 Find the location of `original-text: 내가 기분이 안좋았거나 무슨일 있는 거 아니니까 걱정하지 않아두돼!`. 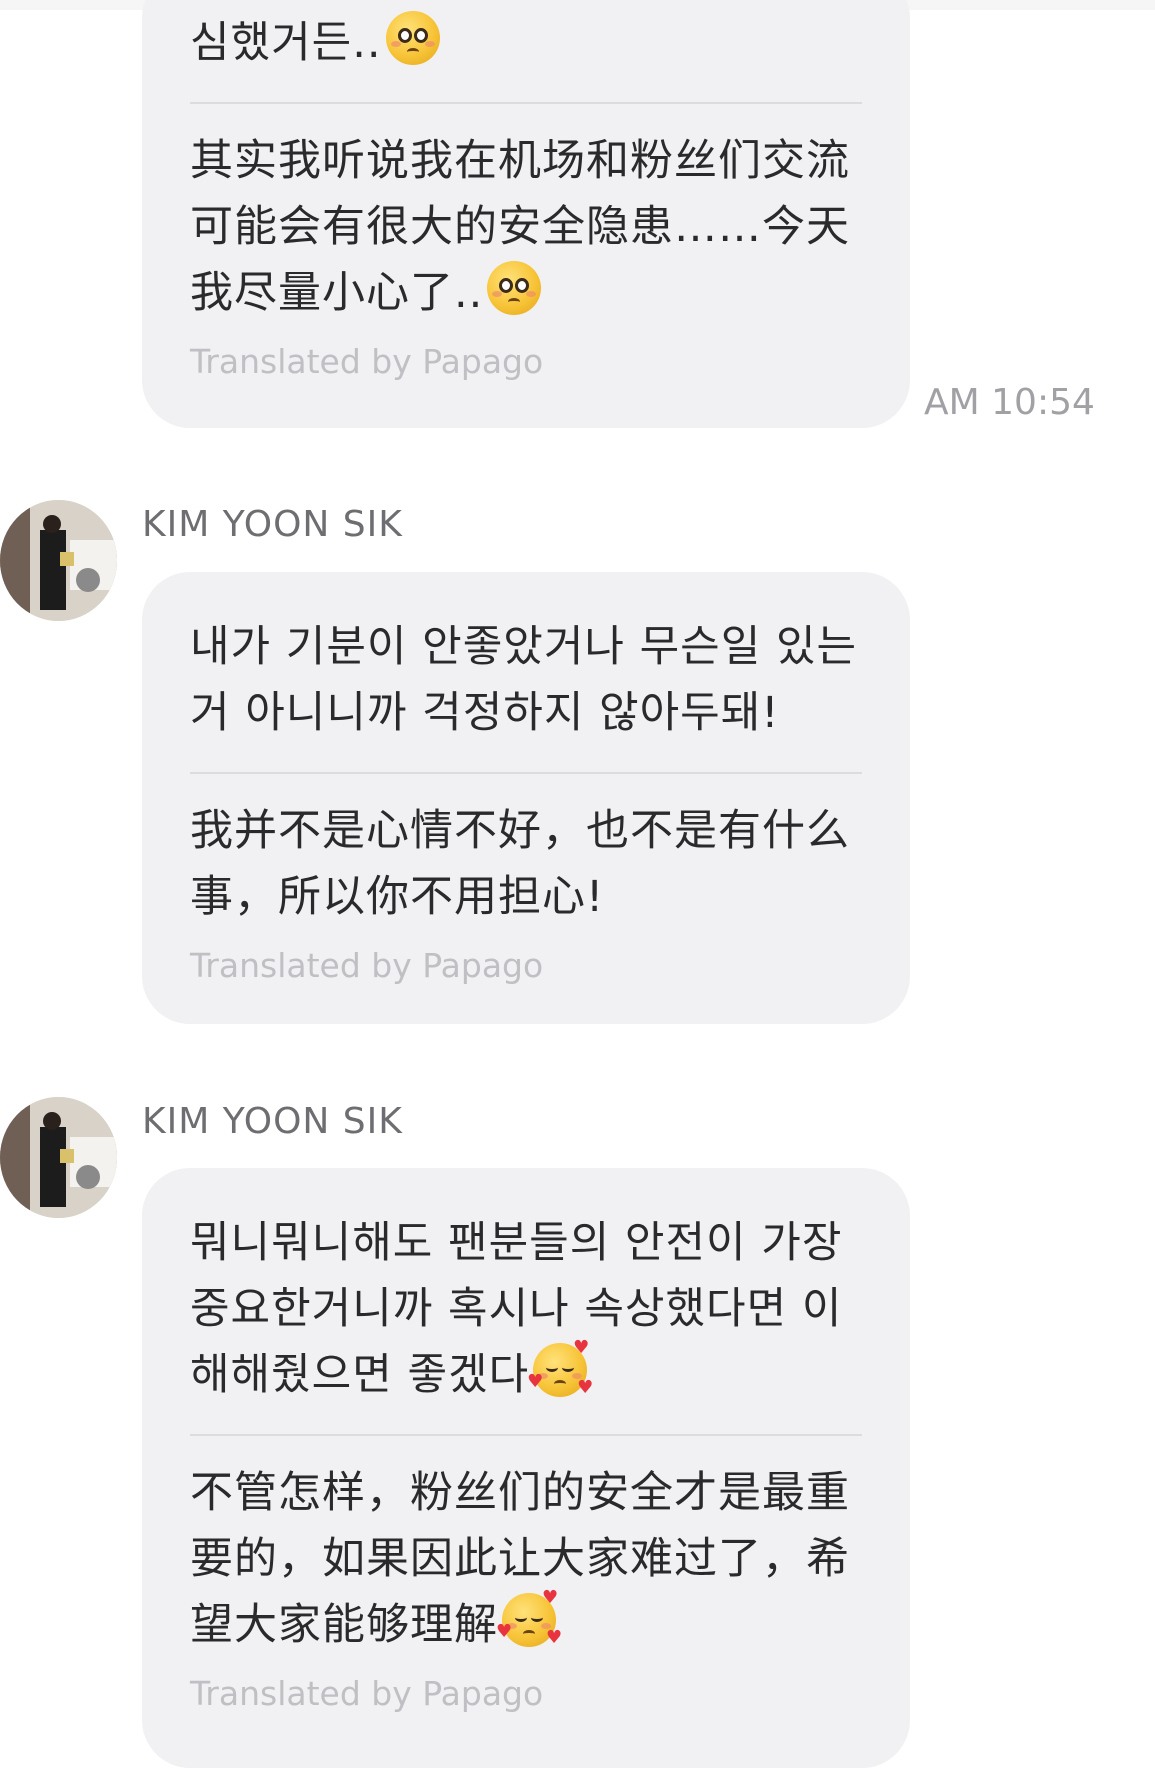

original-text: 내가 기분이 안좋았거나 무슨일 있는 거 아니니까 걱정하지 않아두돼! is located at coordinates (524, 680).